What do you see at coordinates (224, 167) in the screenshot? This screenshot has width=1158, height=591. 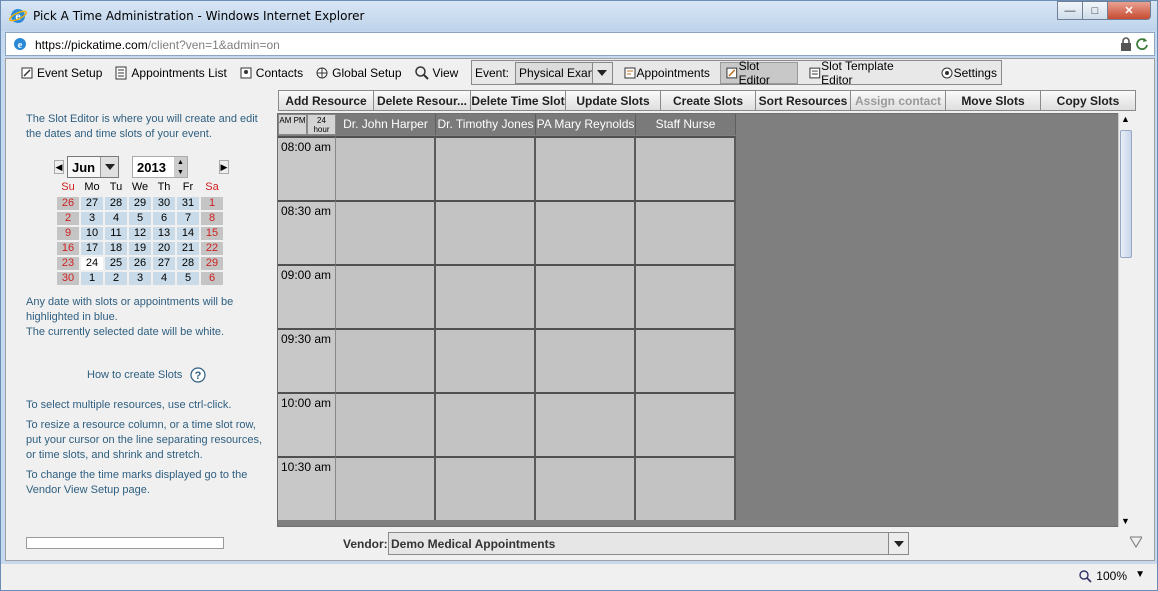 I see `next-month-button: ▶` at bounding box center [224, 167].